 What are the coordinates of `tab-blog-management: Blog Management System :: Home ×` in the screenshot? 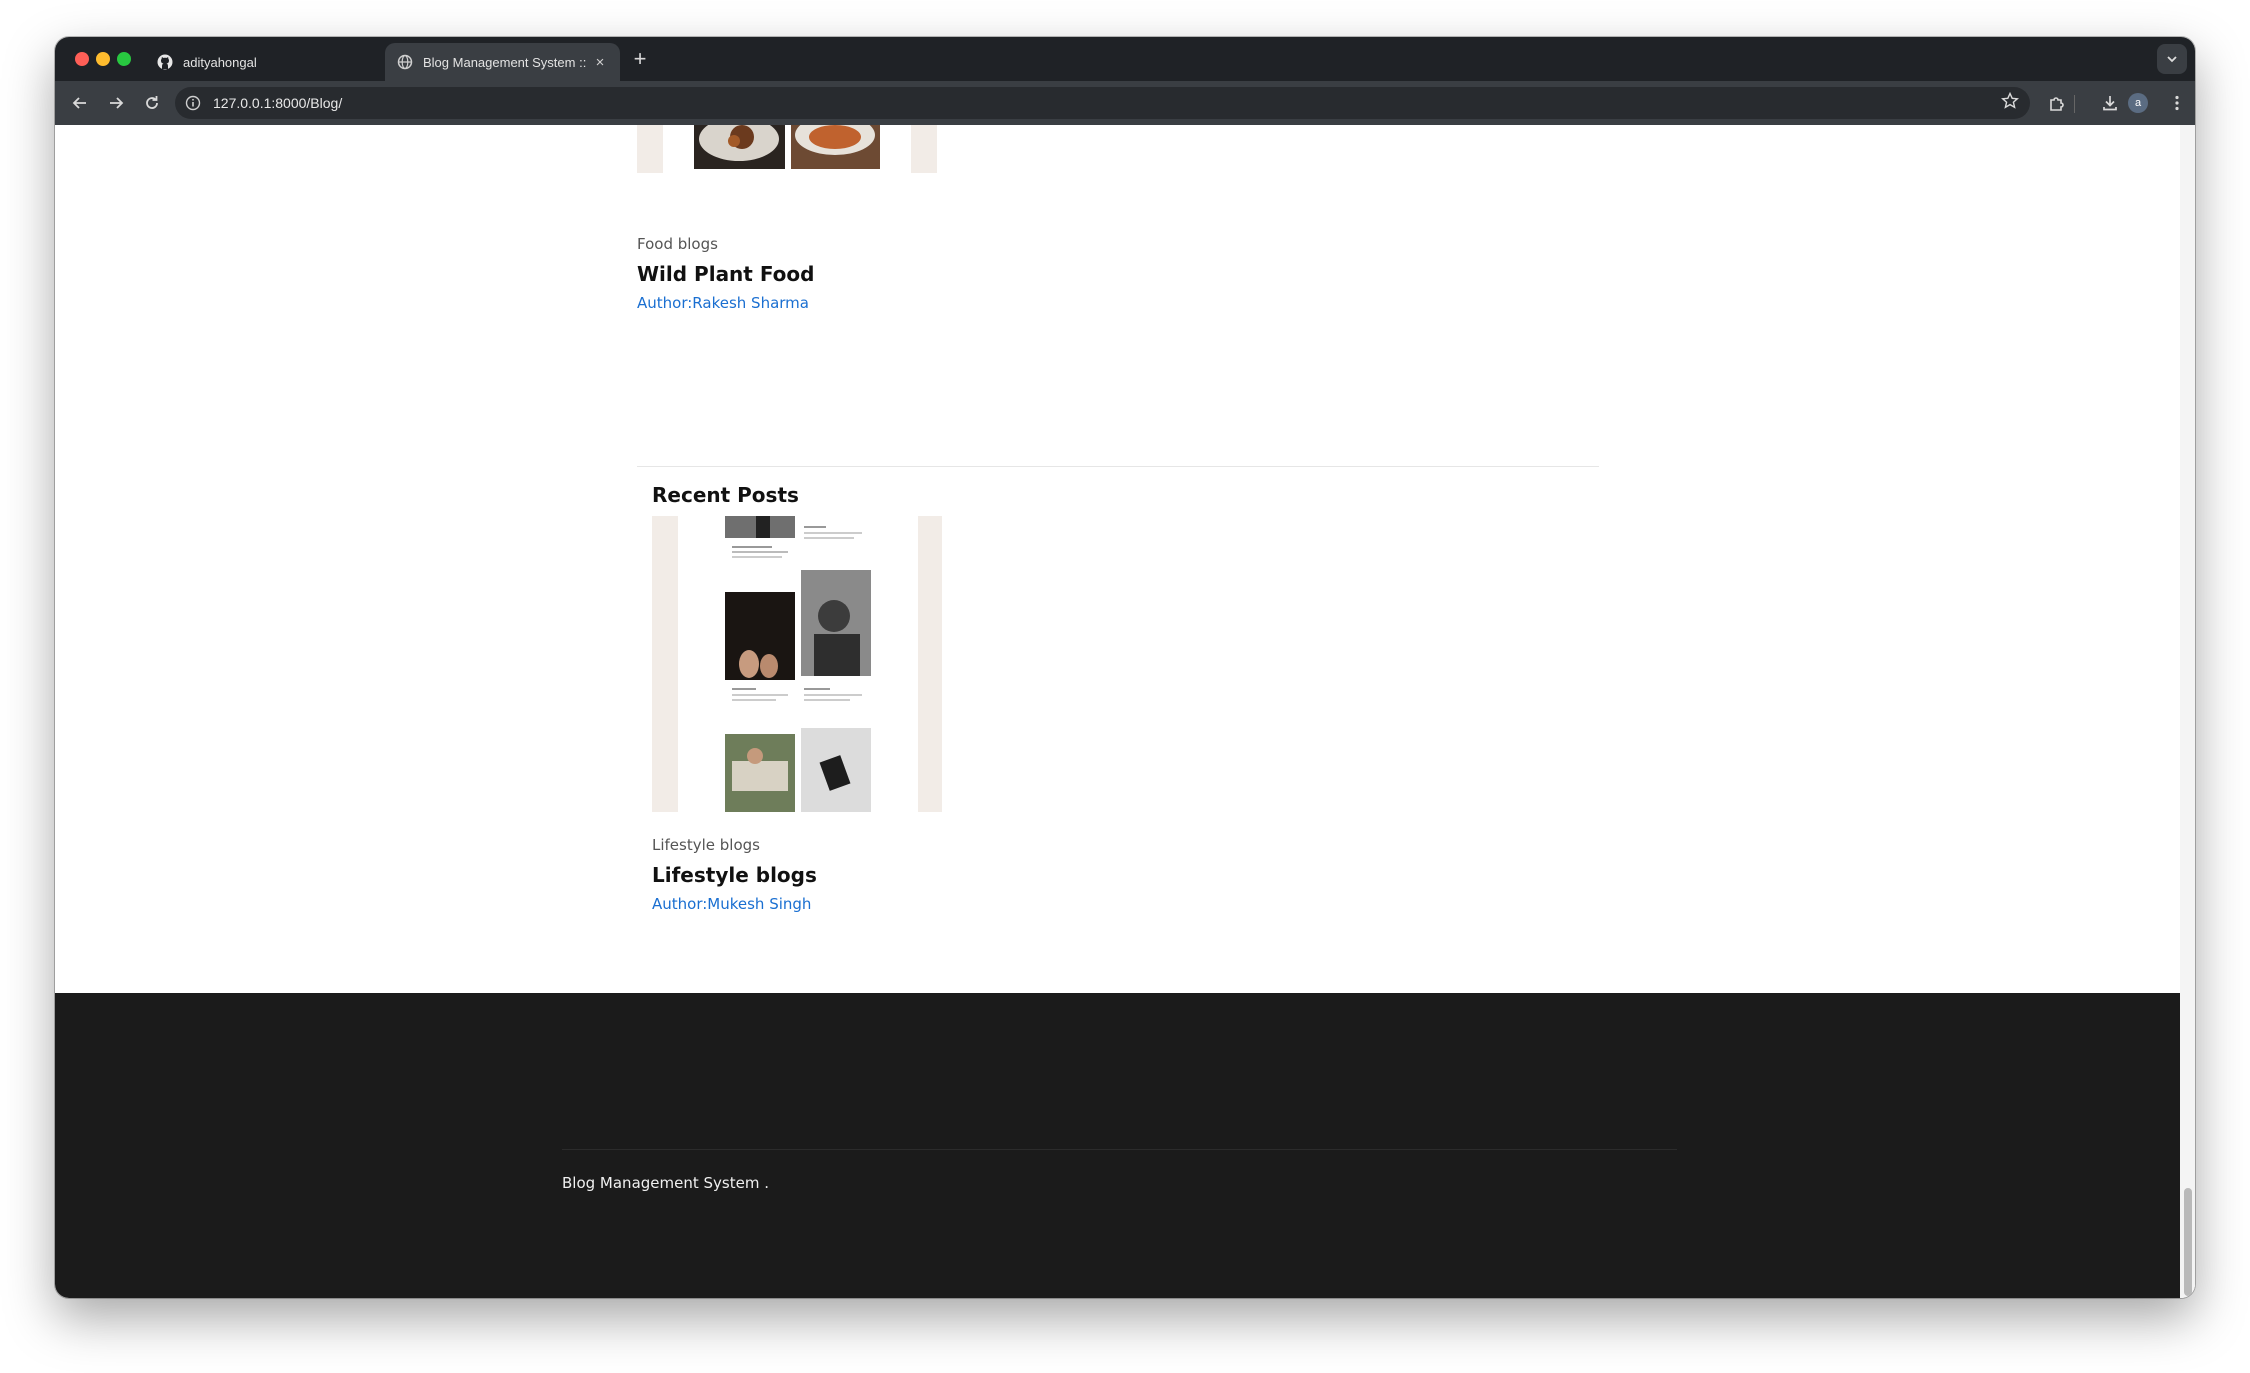 It's located at (502, 62).